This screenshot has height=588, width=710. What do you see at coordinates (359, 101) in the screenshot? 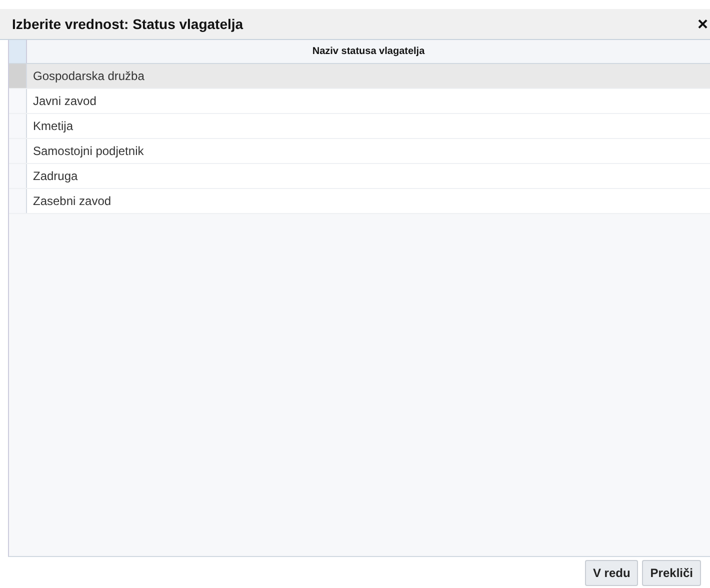
I see `table-row: Javni zavod` at bounding box center [359, 101].